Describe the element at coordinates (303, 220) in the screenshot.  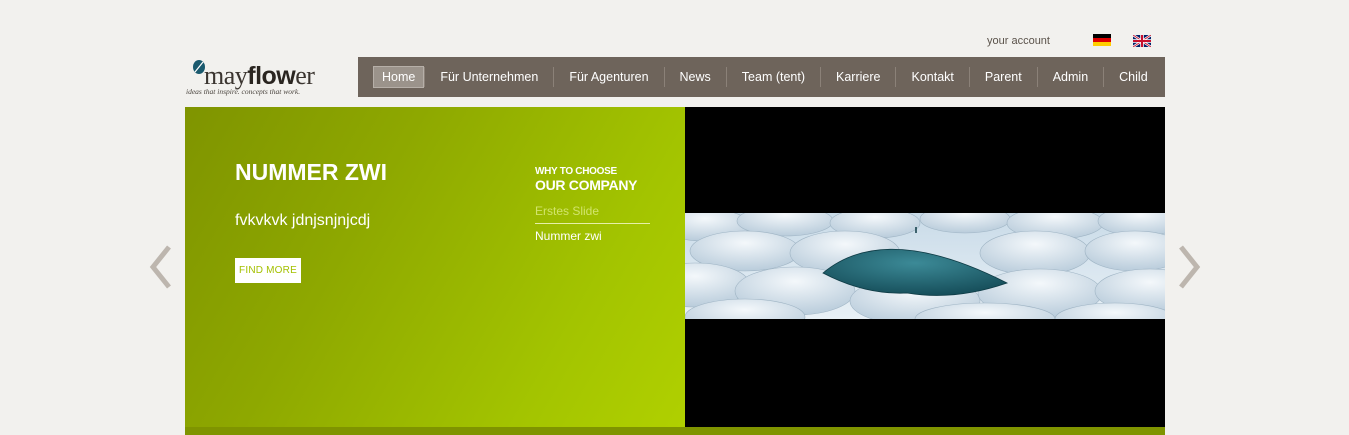
I see `slide-subtitle: fvkvkvk jdnjsnjnjcdj` at that location.